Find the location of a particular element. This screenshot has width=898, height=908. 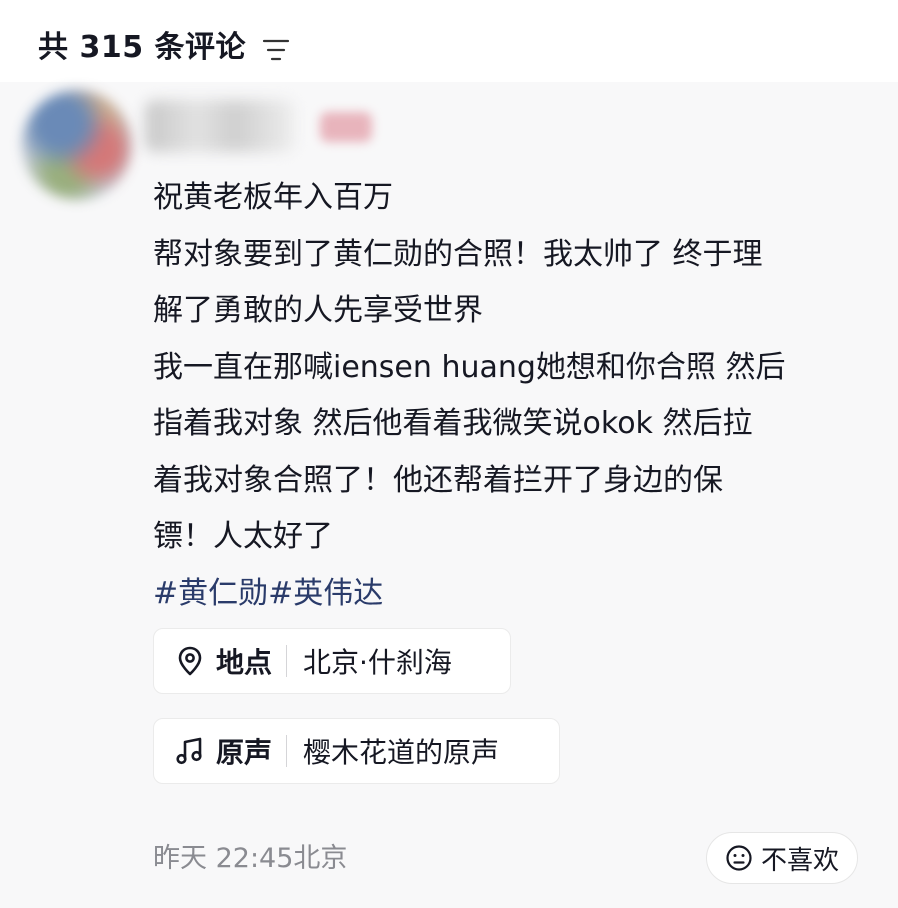

comment-count-title: 共 315 条评论 is located at coordinates (142, 47).